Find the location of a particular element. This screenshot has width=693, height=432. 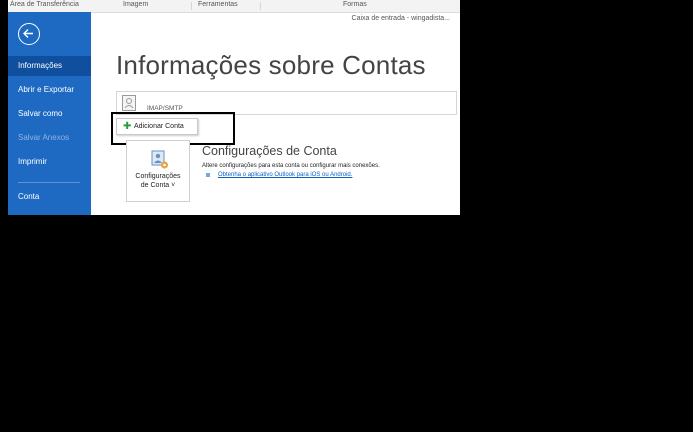

back-arrow-icon is located at coordinates (28, 33).